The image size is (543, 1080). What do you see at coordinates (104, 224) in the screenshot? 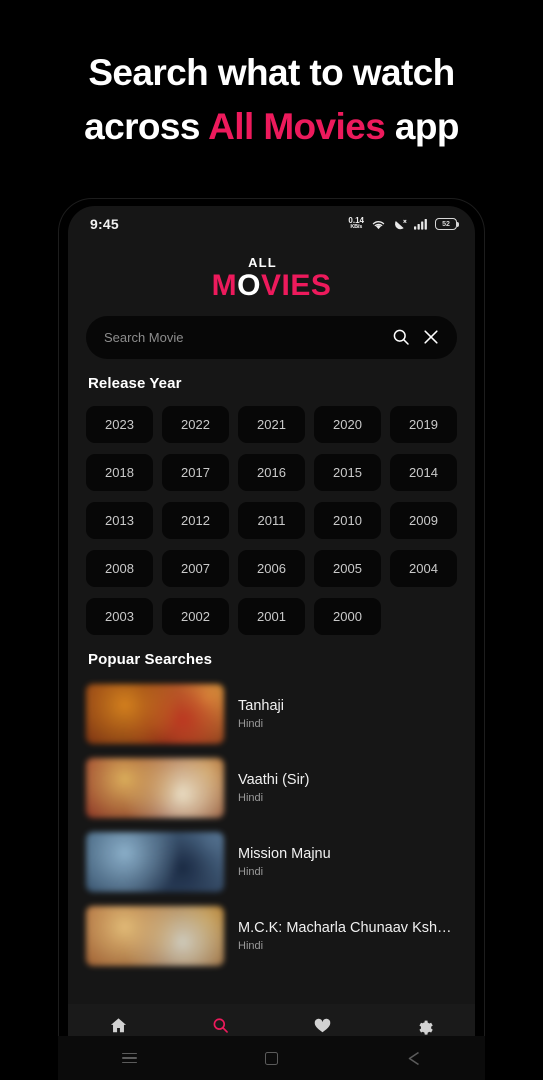
I see `status-time: 9:45` at bounding box center [104, 224].